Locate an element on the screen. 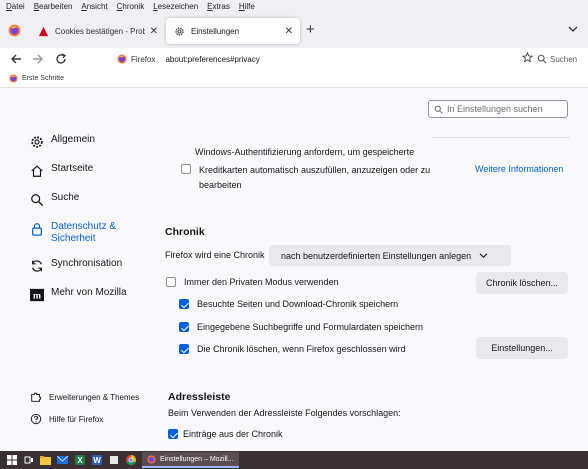 This screenshot has width=588, height=469. private-mode-label: Immer den Privaten Modus verwenden is located at coordinates (261, 282).